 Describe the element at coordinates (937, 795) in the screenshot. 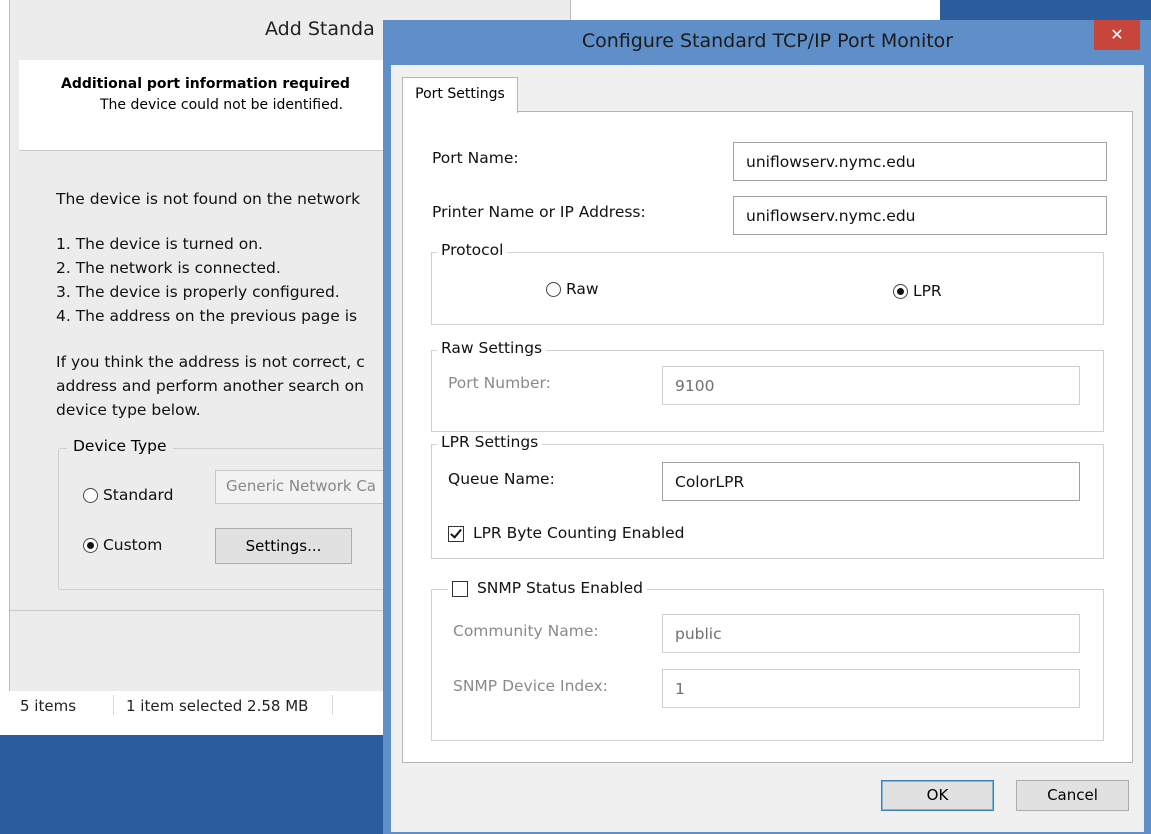

I see `ok-button: OK` at that location.